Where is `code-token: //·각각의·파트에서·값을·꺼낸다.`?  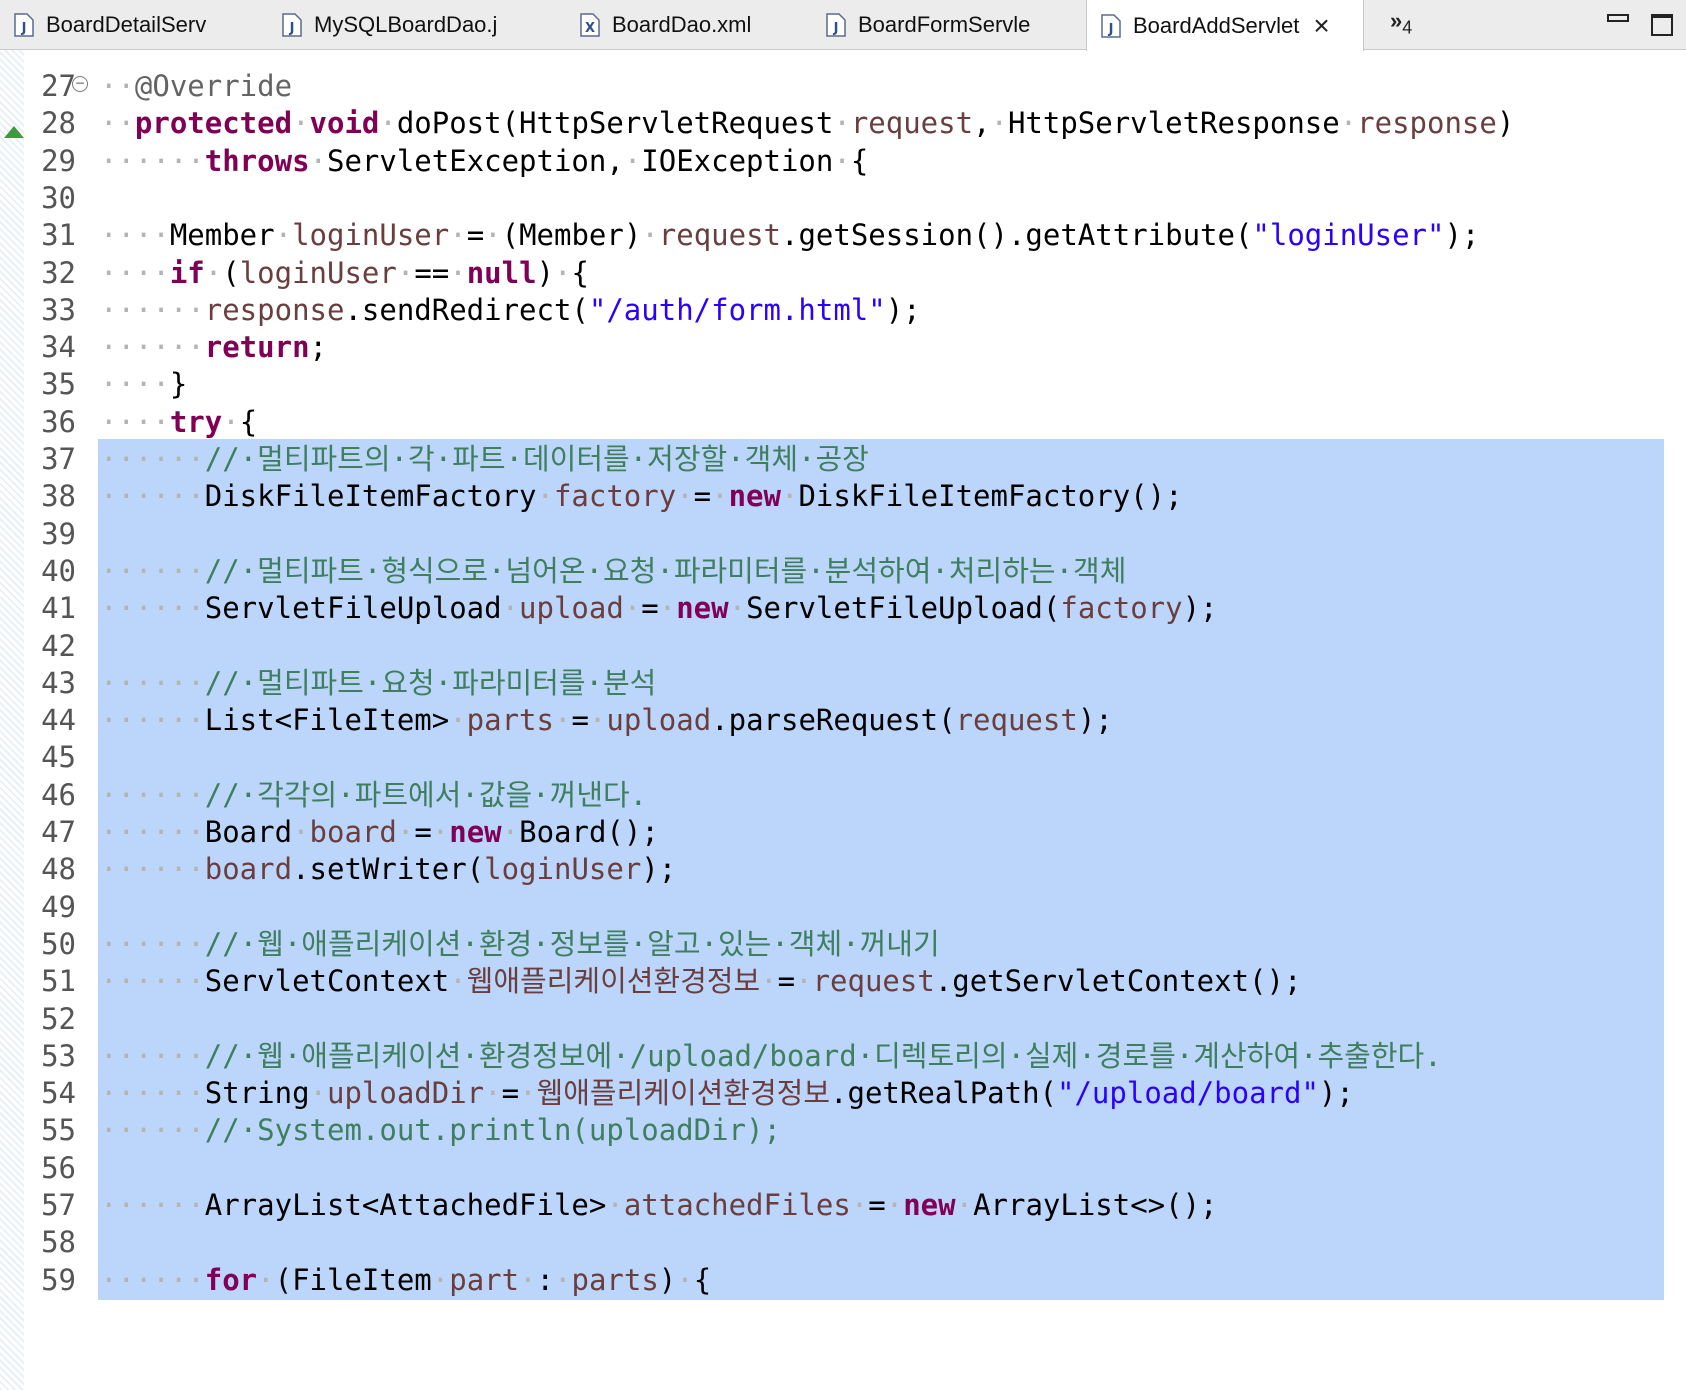
code-token: //·각각의·파트에서·값을·꺼낸다. is located at coordinates (426, 794).